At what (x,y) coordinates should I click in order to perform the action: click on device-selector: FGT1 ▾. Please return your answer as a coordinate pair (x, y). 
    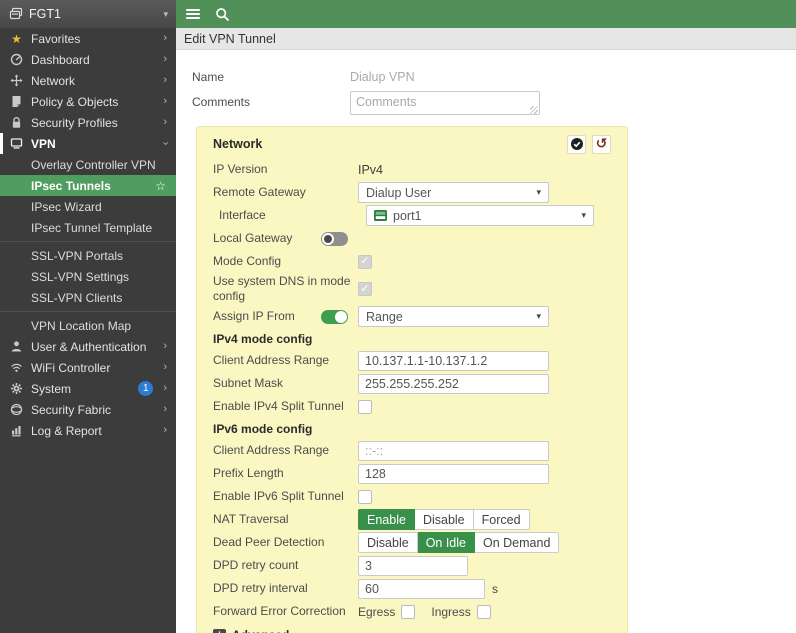
    Looking at the image, I should click on (88, 14).